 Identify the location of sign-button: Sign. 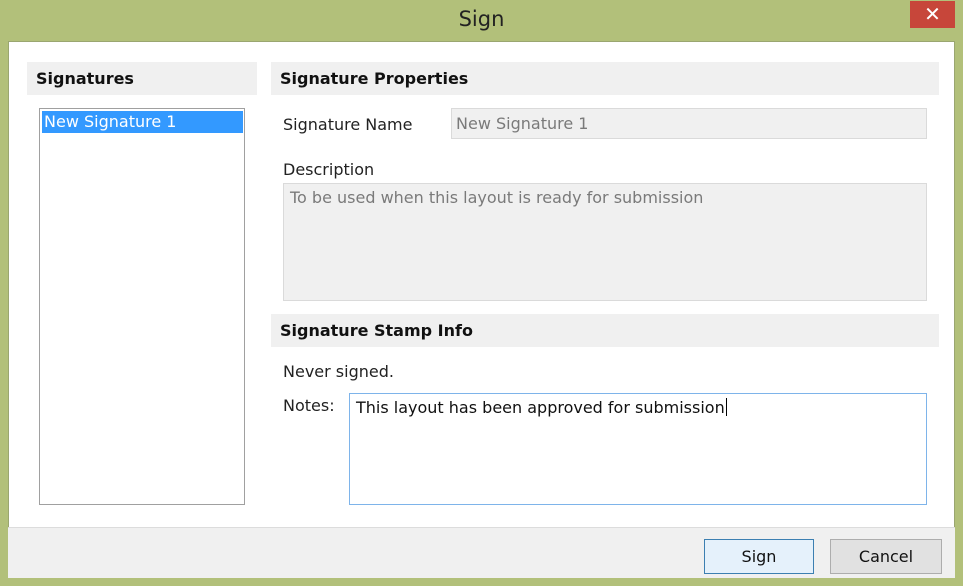
(759, 556).